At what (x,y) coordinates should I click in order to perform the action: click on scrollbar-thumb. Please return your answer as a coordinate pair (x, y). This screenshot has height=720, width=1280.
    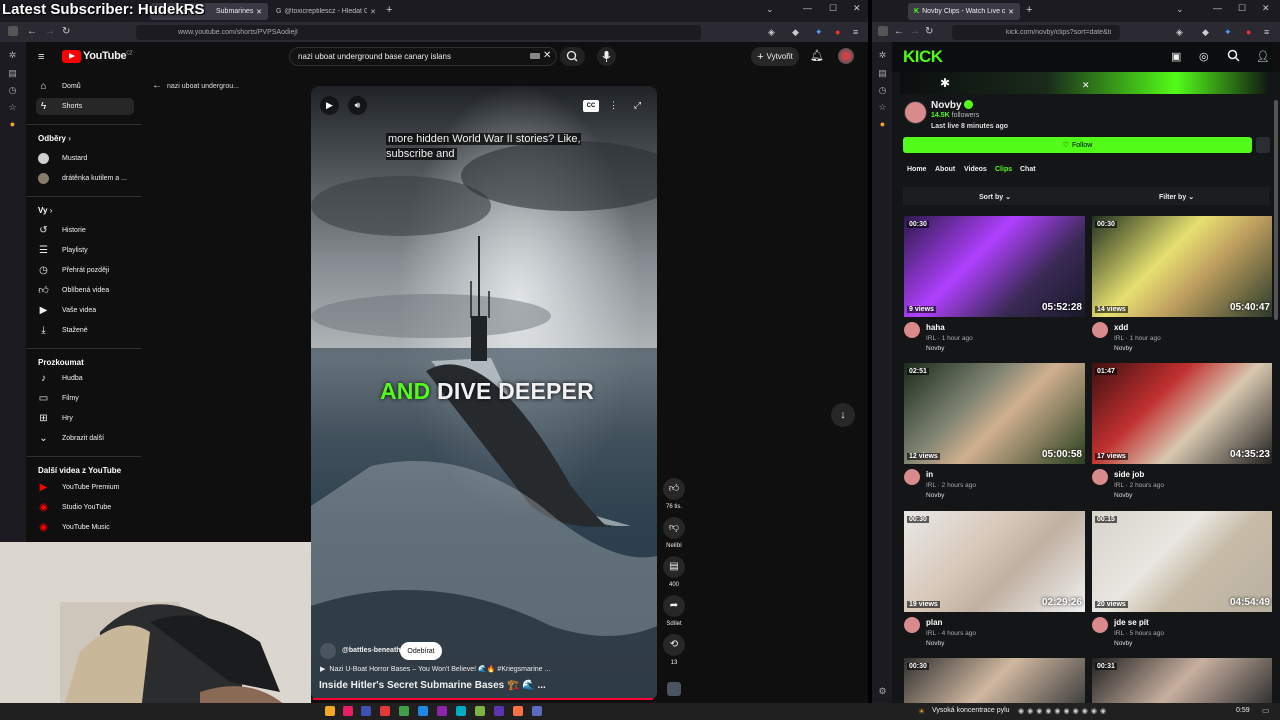
    Looking at the image, I should click on (1276, 210).